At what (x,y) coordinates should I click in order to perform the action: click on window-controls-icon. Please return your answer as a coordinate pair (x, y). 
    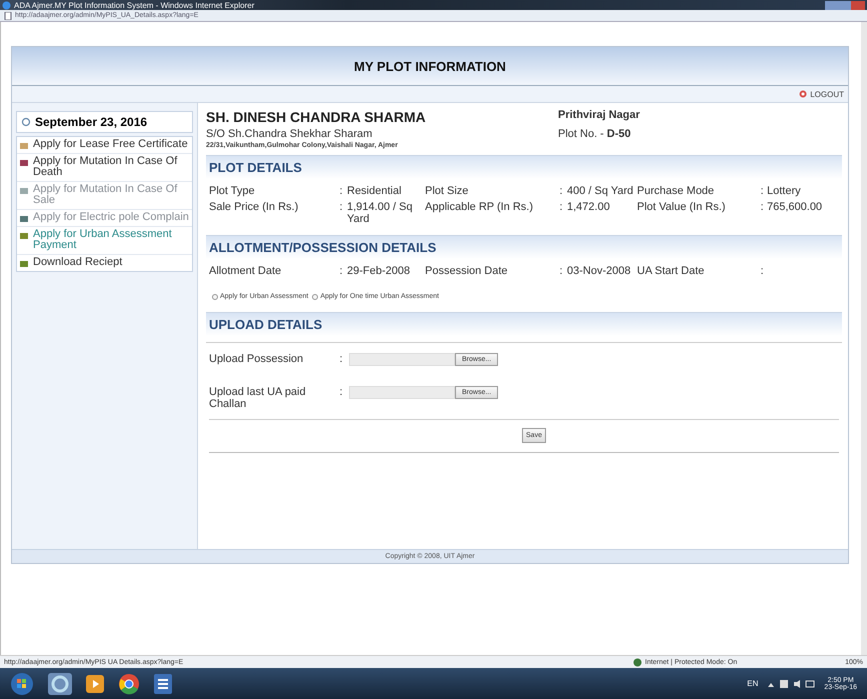
    Looking at the image, I should click on (845, 5).